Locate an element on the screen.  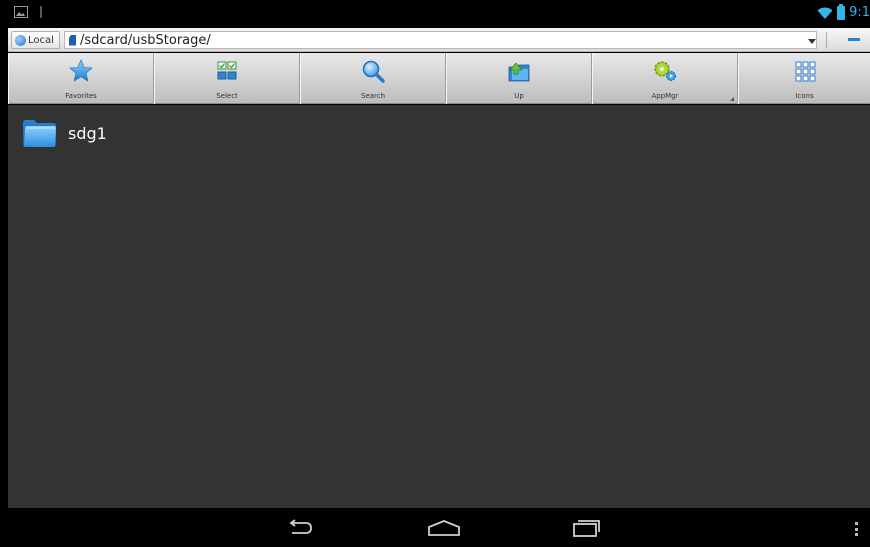
recent-apps-button is located at coordinates (586, 528).